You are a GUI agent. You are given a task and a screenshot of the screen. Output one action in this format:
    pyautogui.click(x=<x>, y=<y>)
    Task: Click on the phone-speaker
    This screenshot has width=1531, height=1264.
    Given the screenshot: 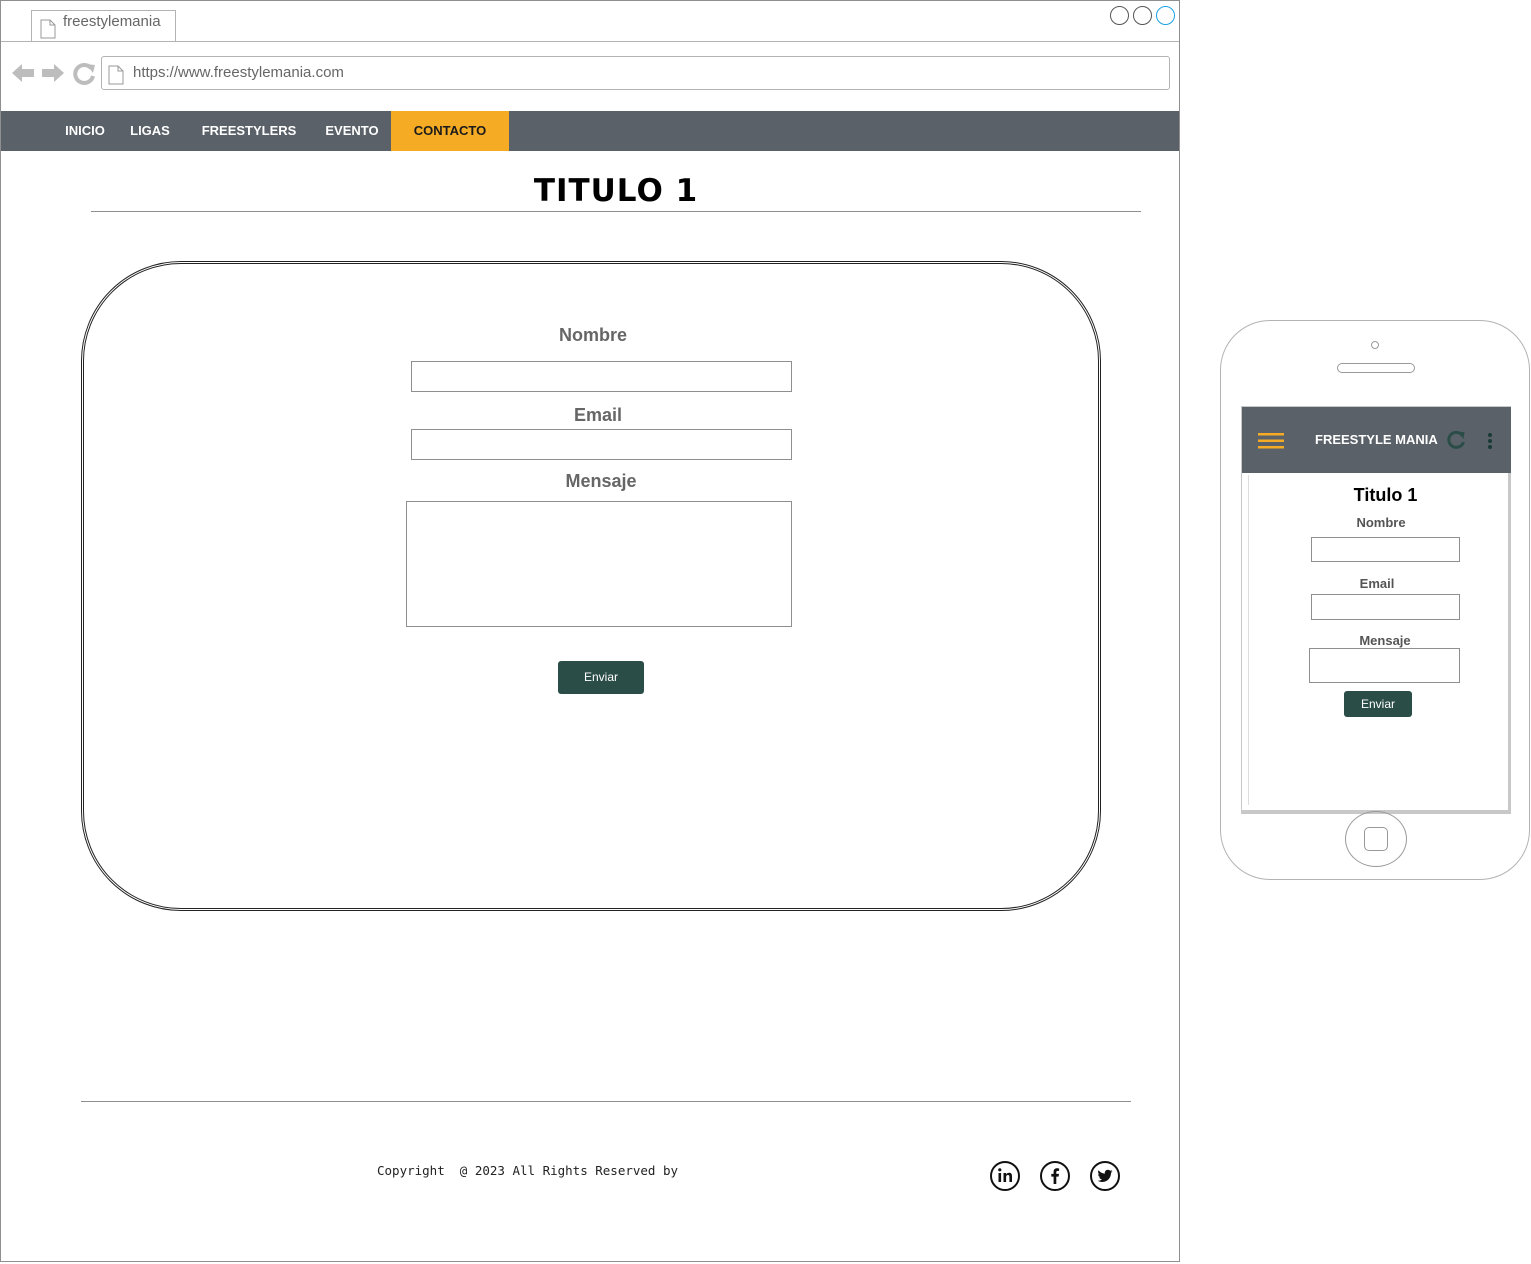 What is the action you would take?
    pyautogui.click(x=1376, y=368)
    